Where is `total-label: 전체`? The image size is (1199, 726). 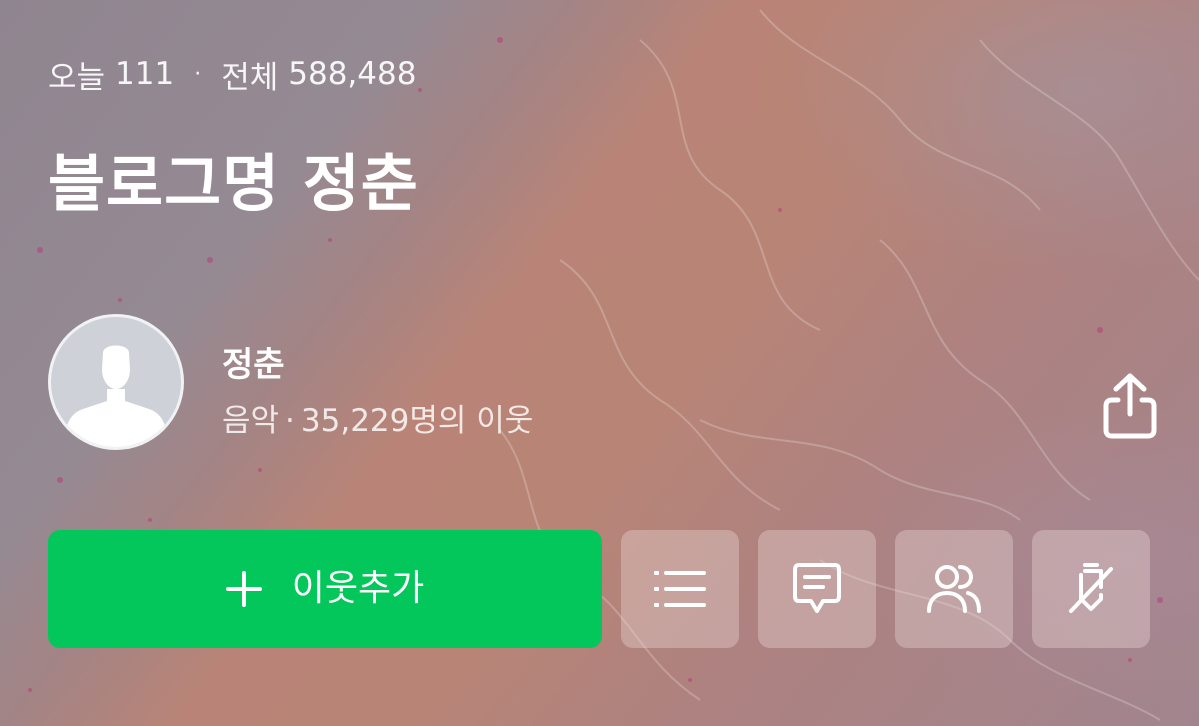
total-label: 전체 is located at coordinates (250, 77).